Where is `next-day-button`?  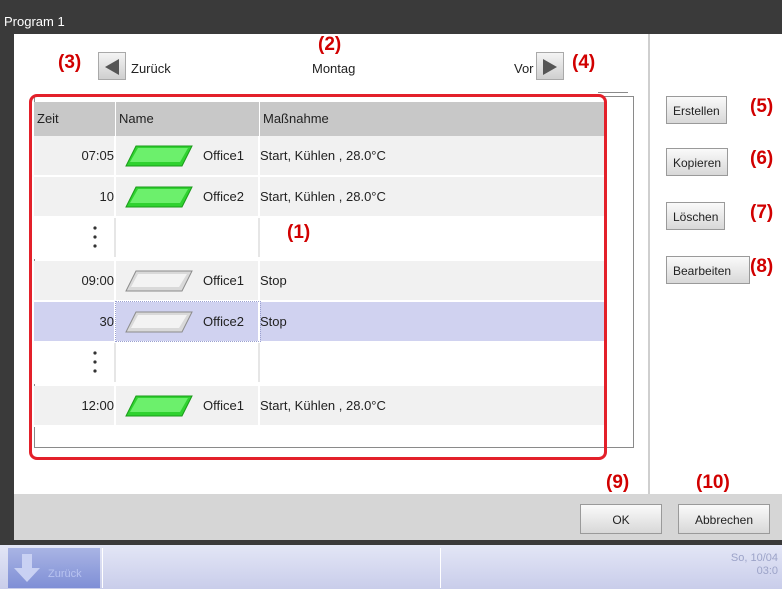
next-day-button is located at coordinates (550, 66).